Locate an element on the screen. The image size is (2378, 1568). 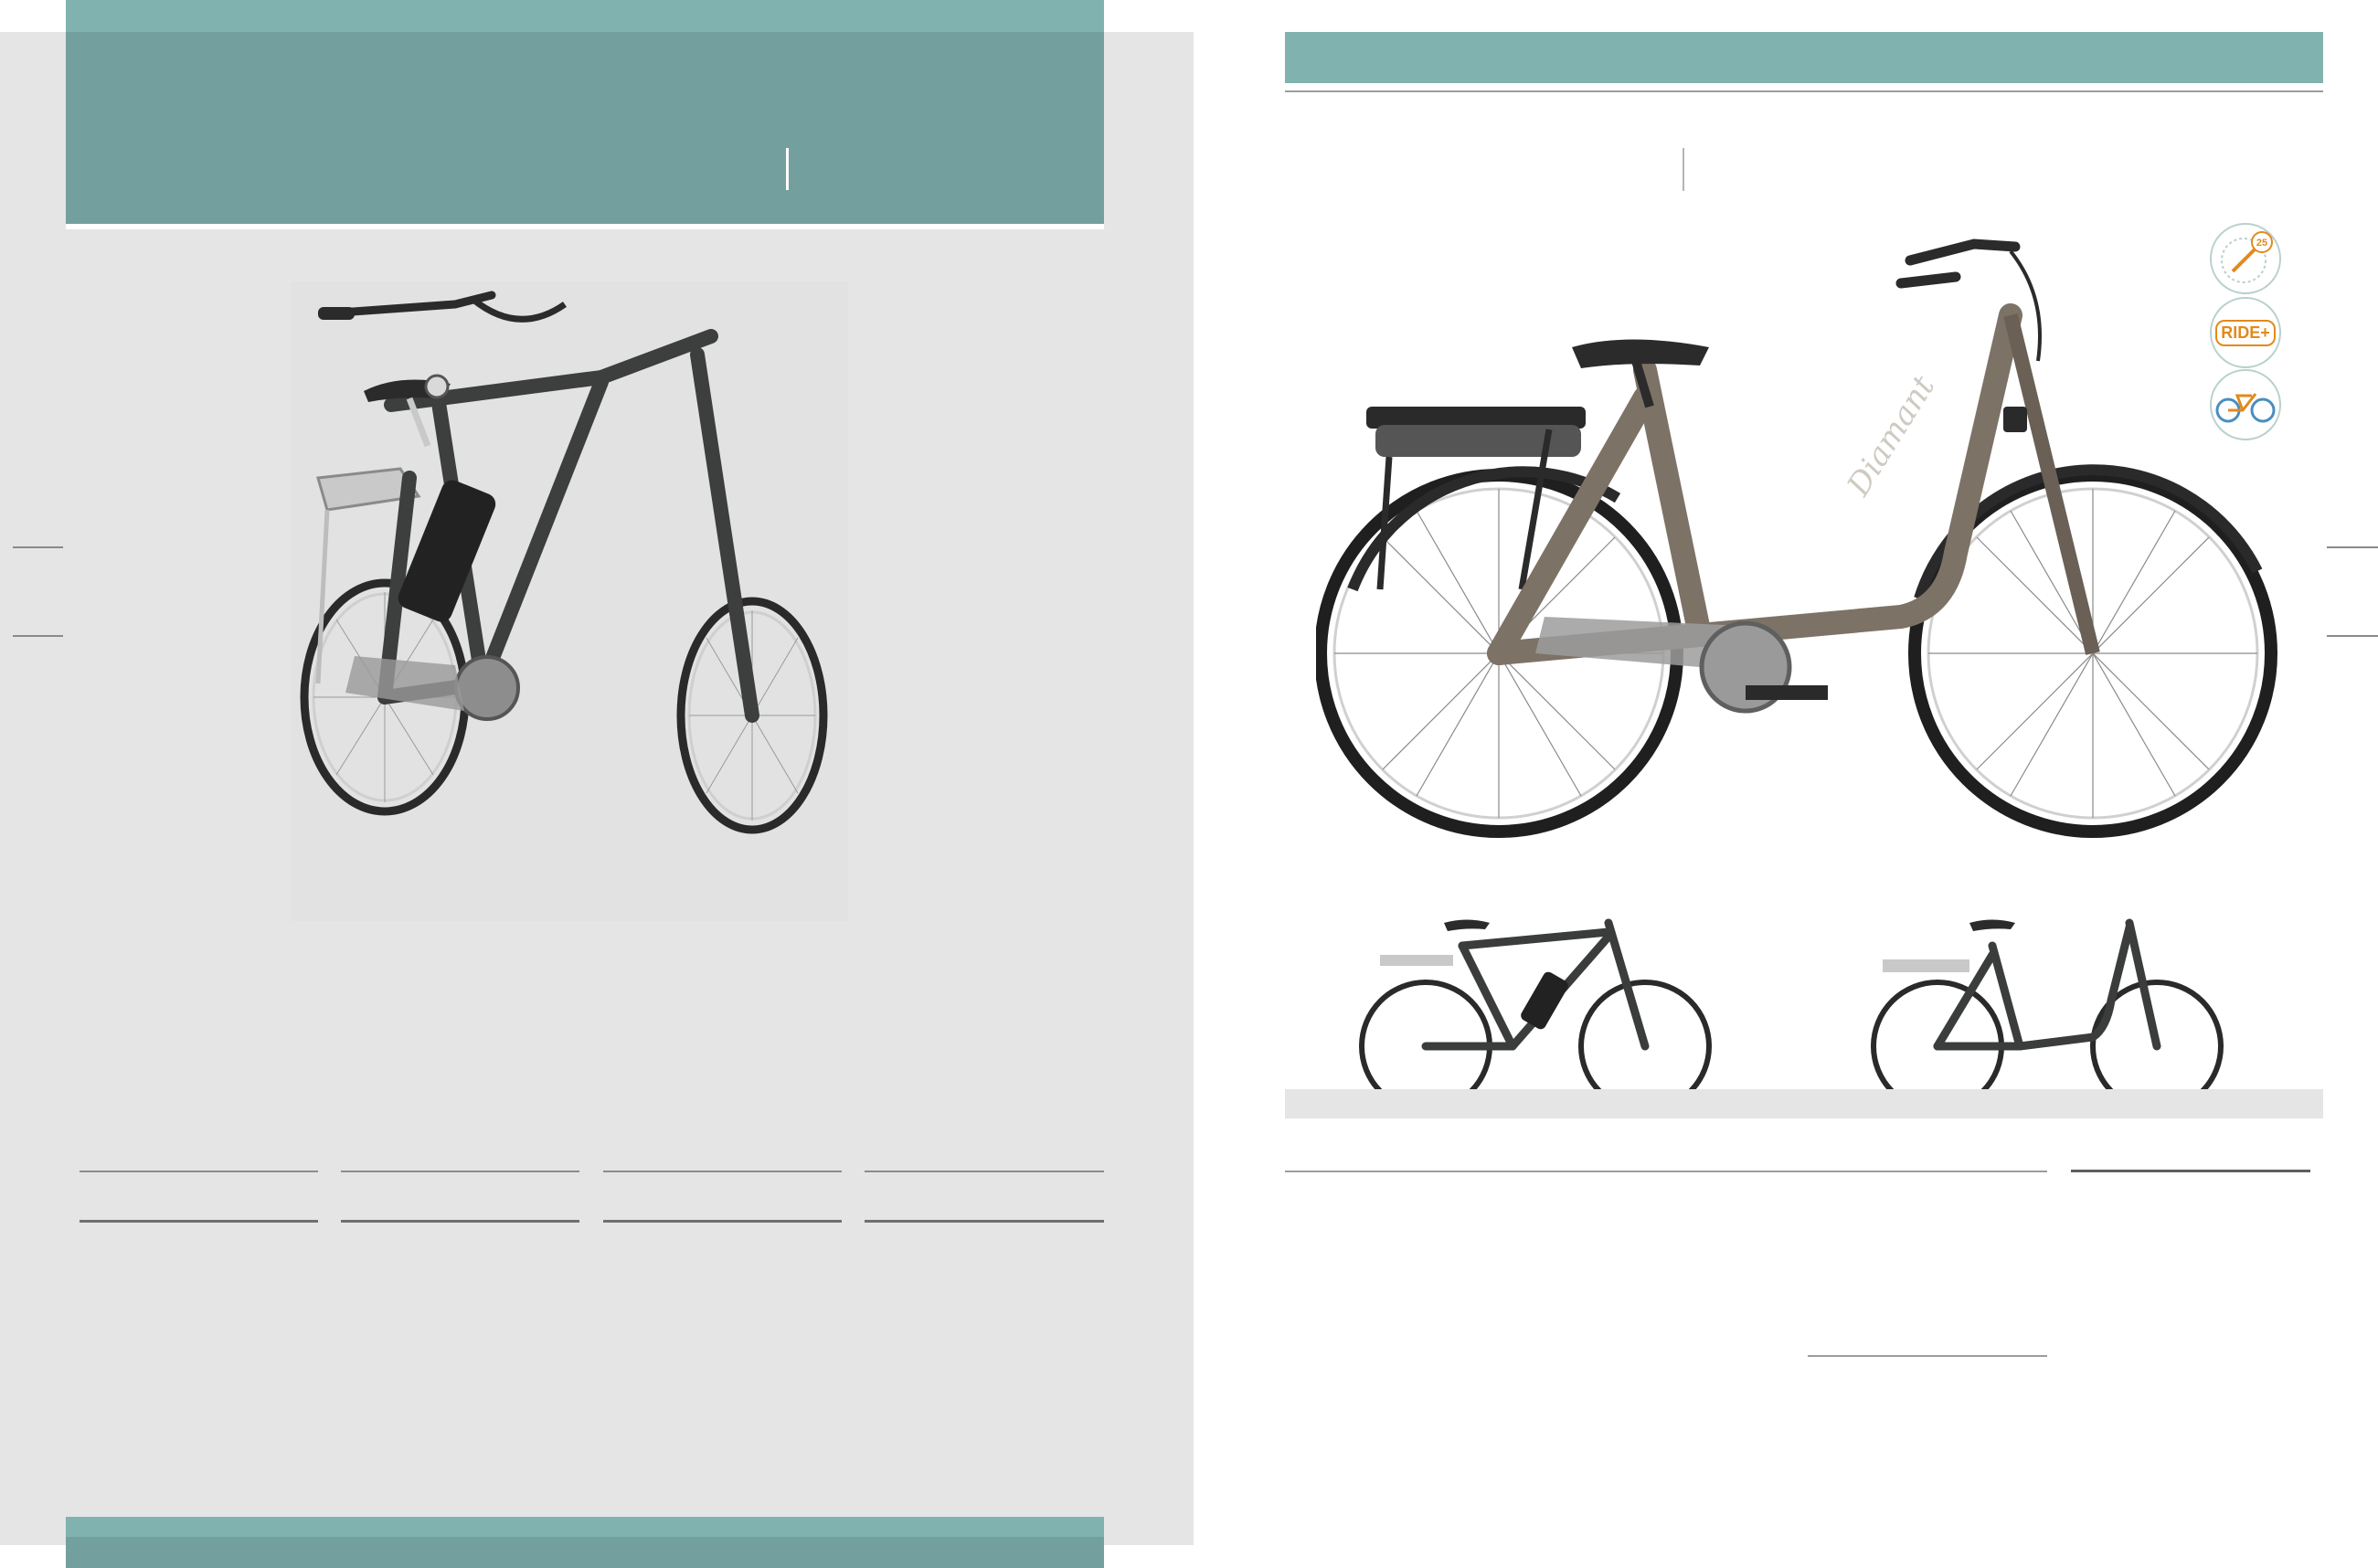
left-header-band is located at coordinates (585, 16).